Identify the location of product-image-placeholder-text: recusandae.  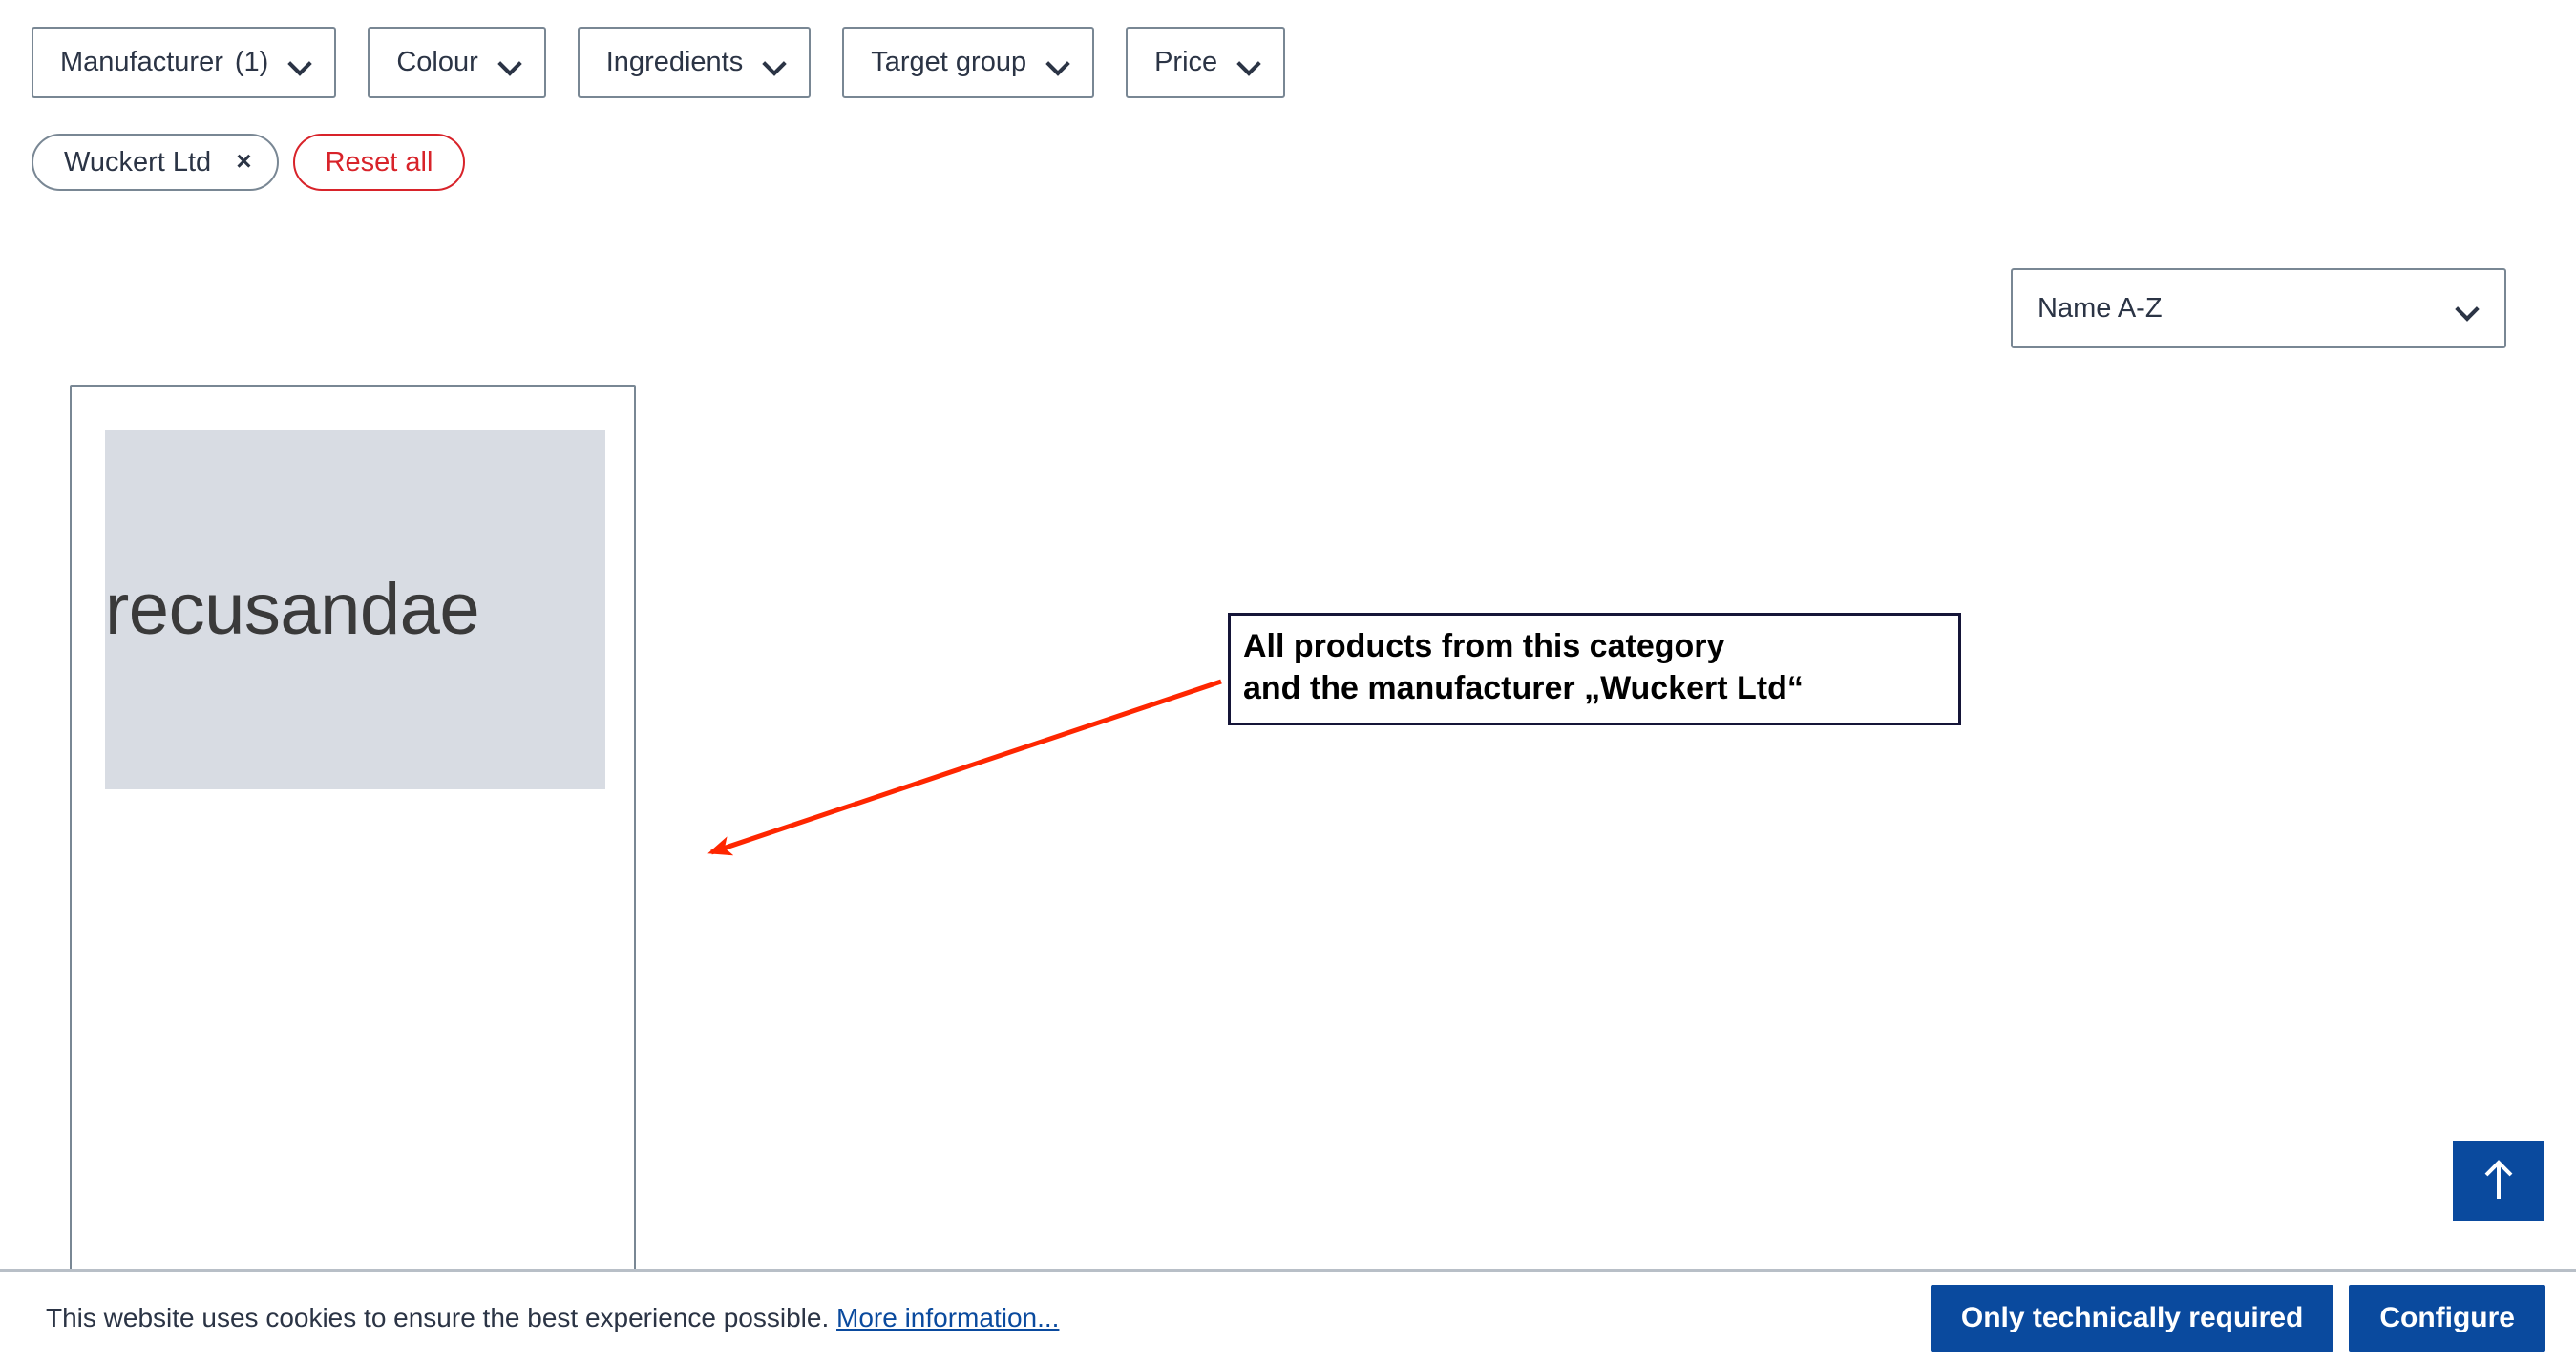
(292, 609).